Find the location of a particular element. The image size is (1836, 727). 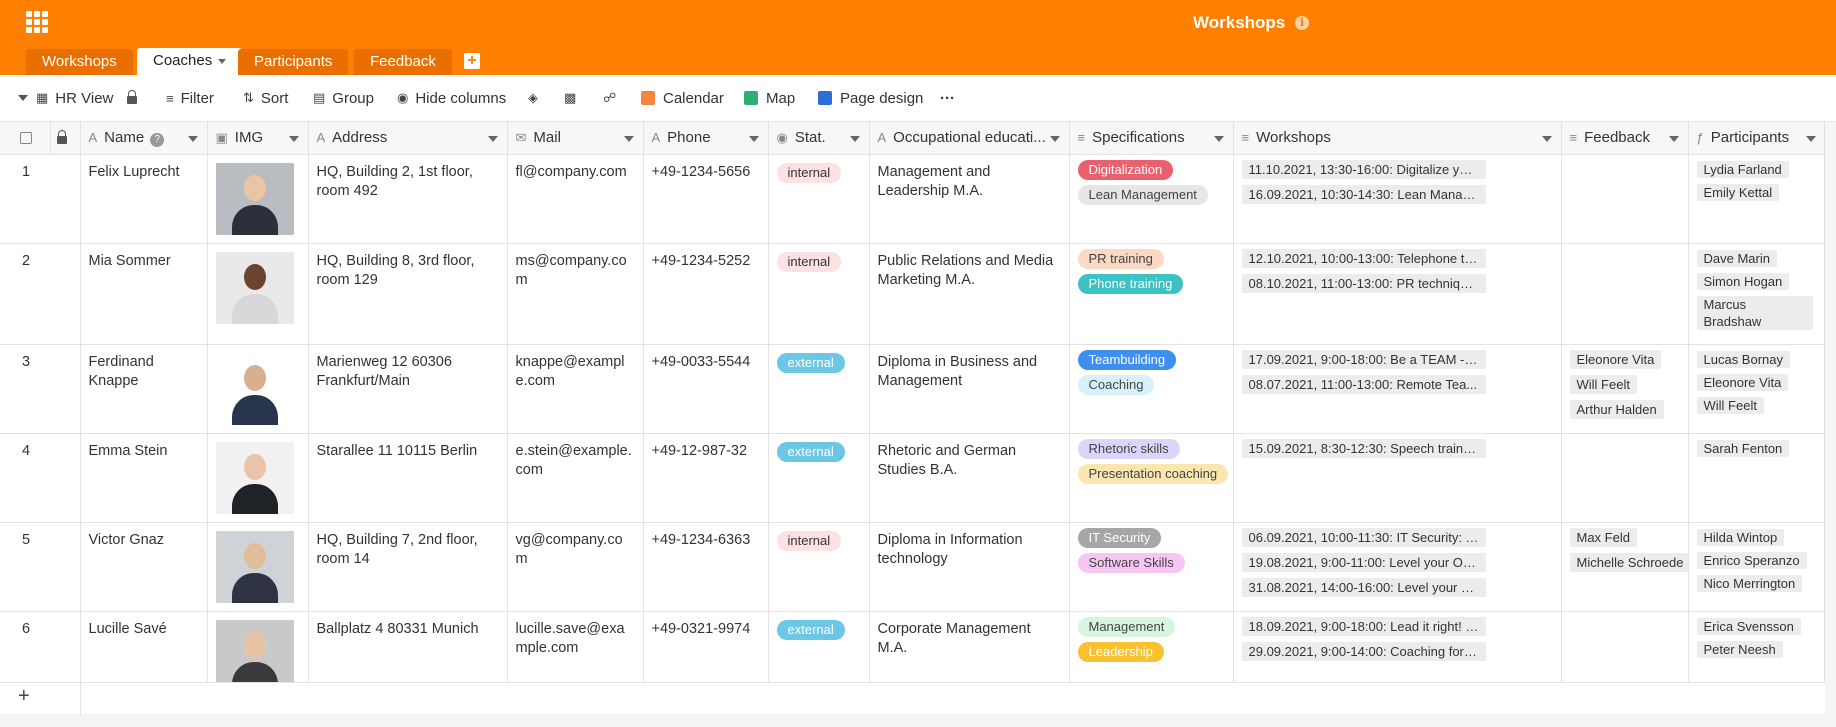

row-index: 5 is located at coordinates (40, 567).